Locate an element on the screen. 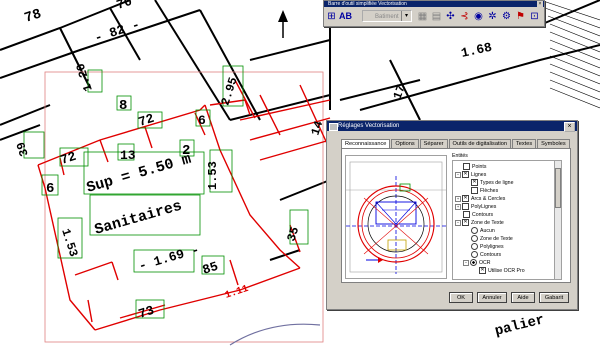 This screenshot has height=350, width=600. layer-select-value: Batiment is located at coordinates (387, 17).